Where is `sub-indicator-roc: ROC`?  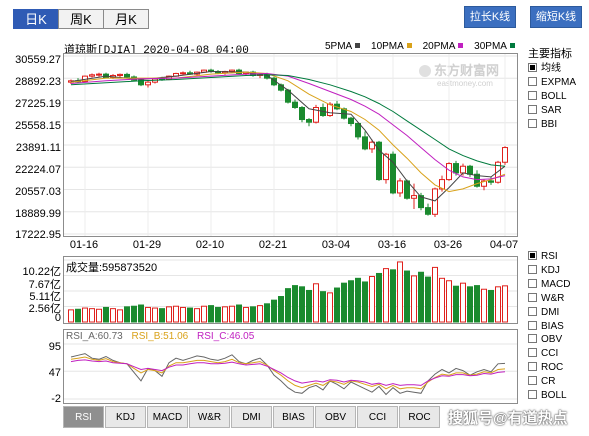
sub-indicator-roc: ROC is located at coordinates (549, 368).